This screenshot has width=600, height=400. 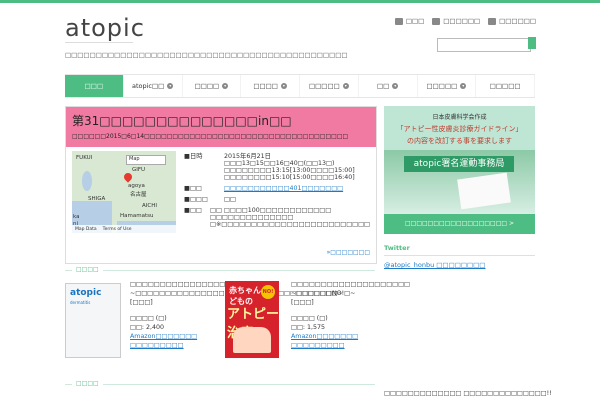 What do you see at coordinates (221, 118) in the screenshot?
I see `event-title: 第31□□□□□□□□□□□□□□in□□` at bounding box center [221, 118].